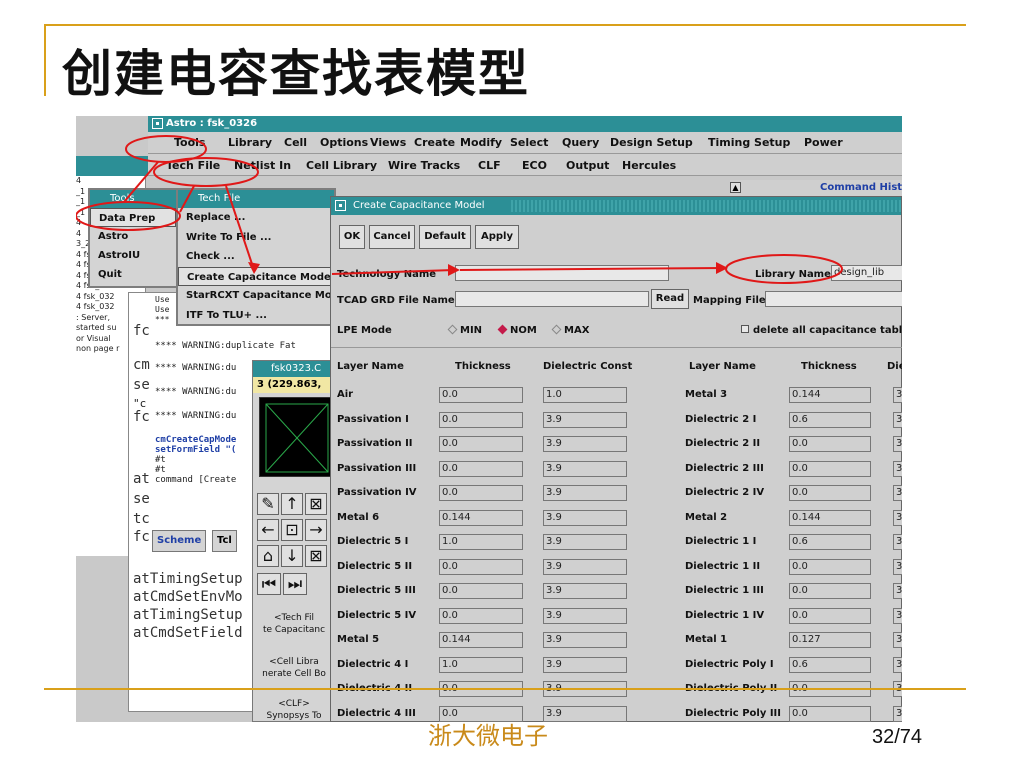 The image size is (1024, 768). I want to click on fit-box-icon: ⊠, so click(316, 556).